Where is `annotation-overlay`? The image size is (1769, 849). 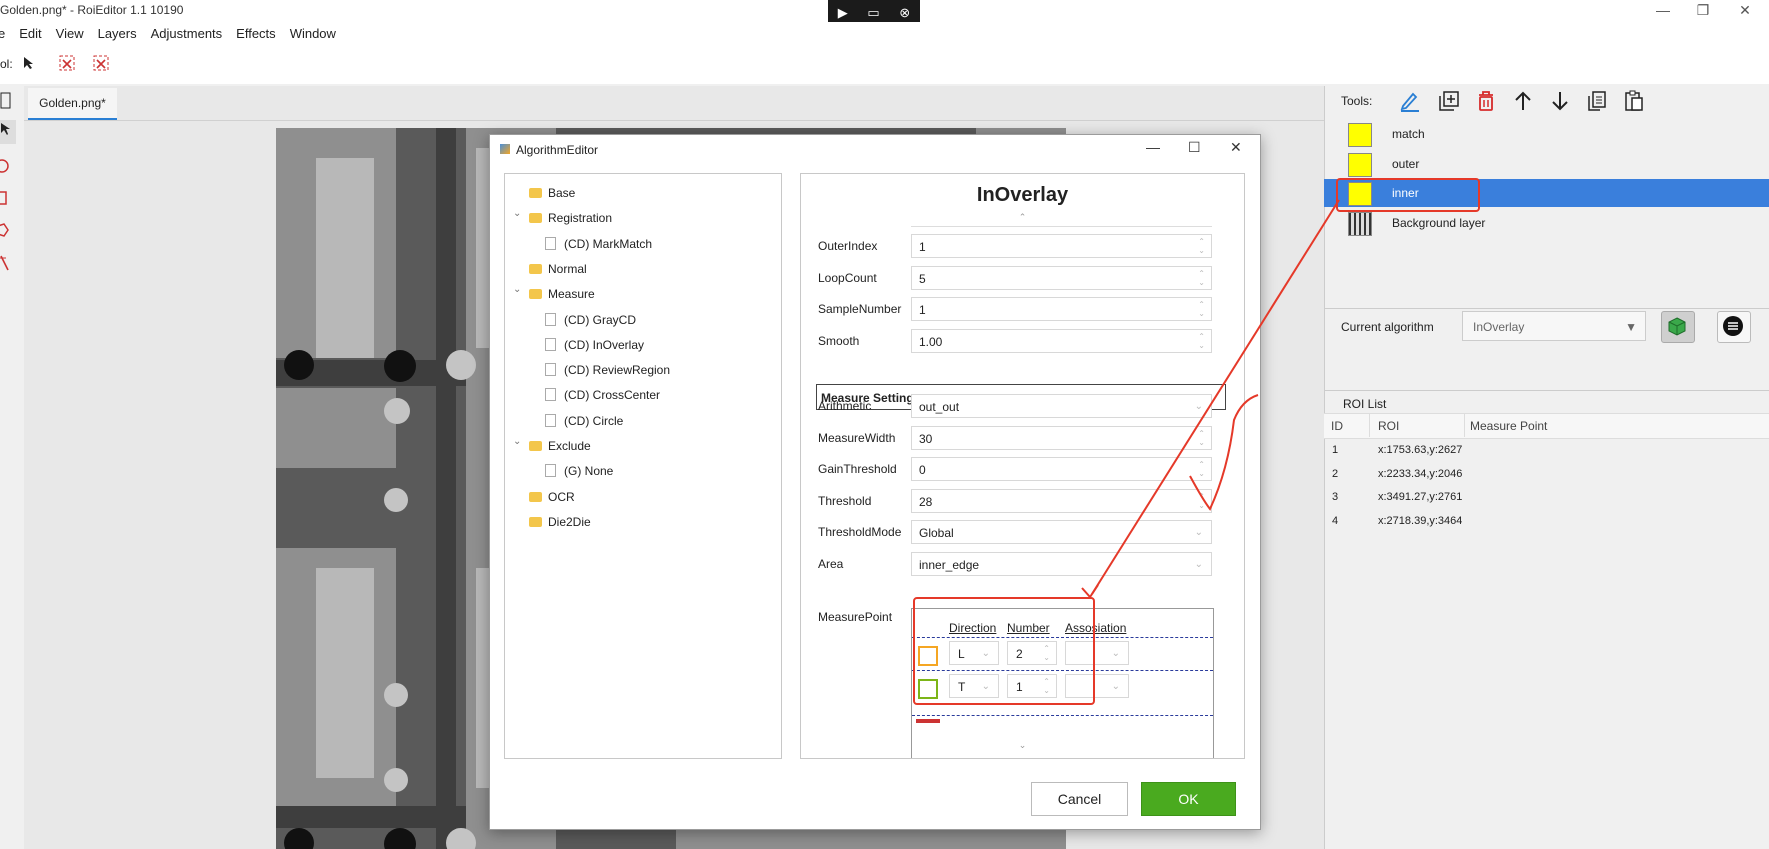 annotation-overlay is located at coordinates (1210, 399).